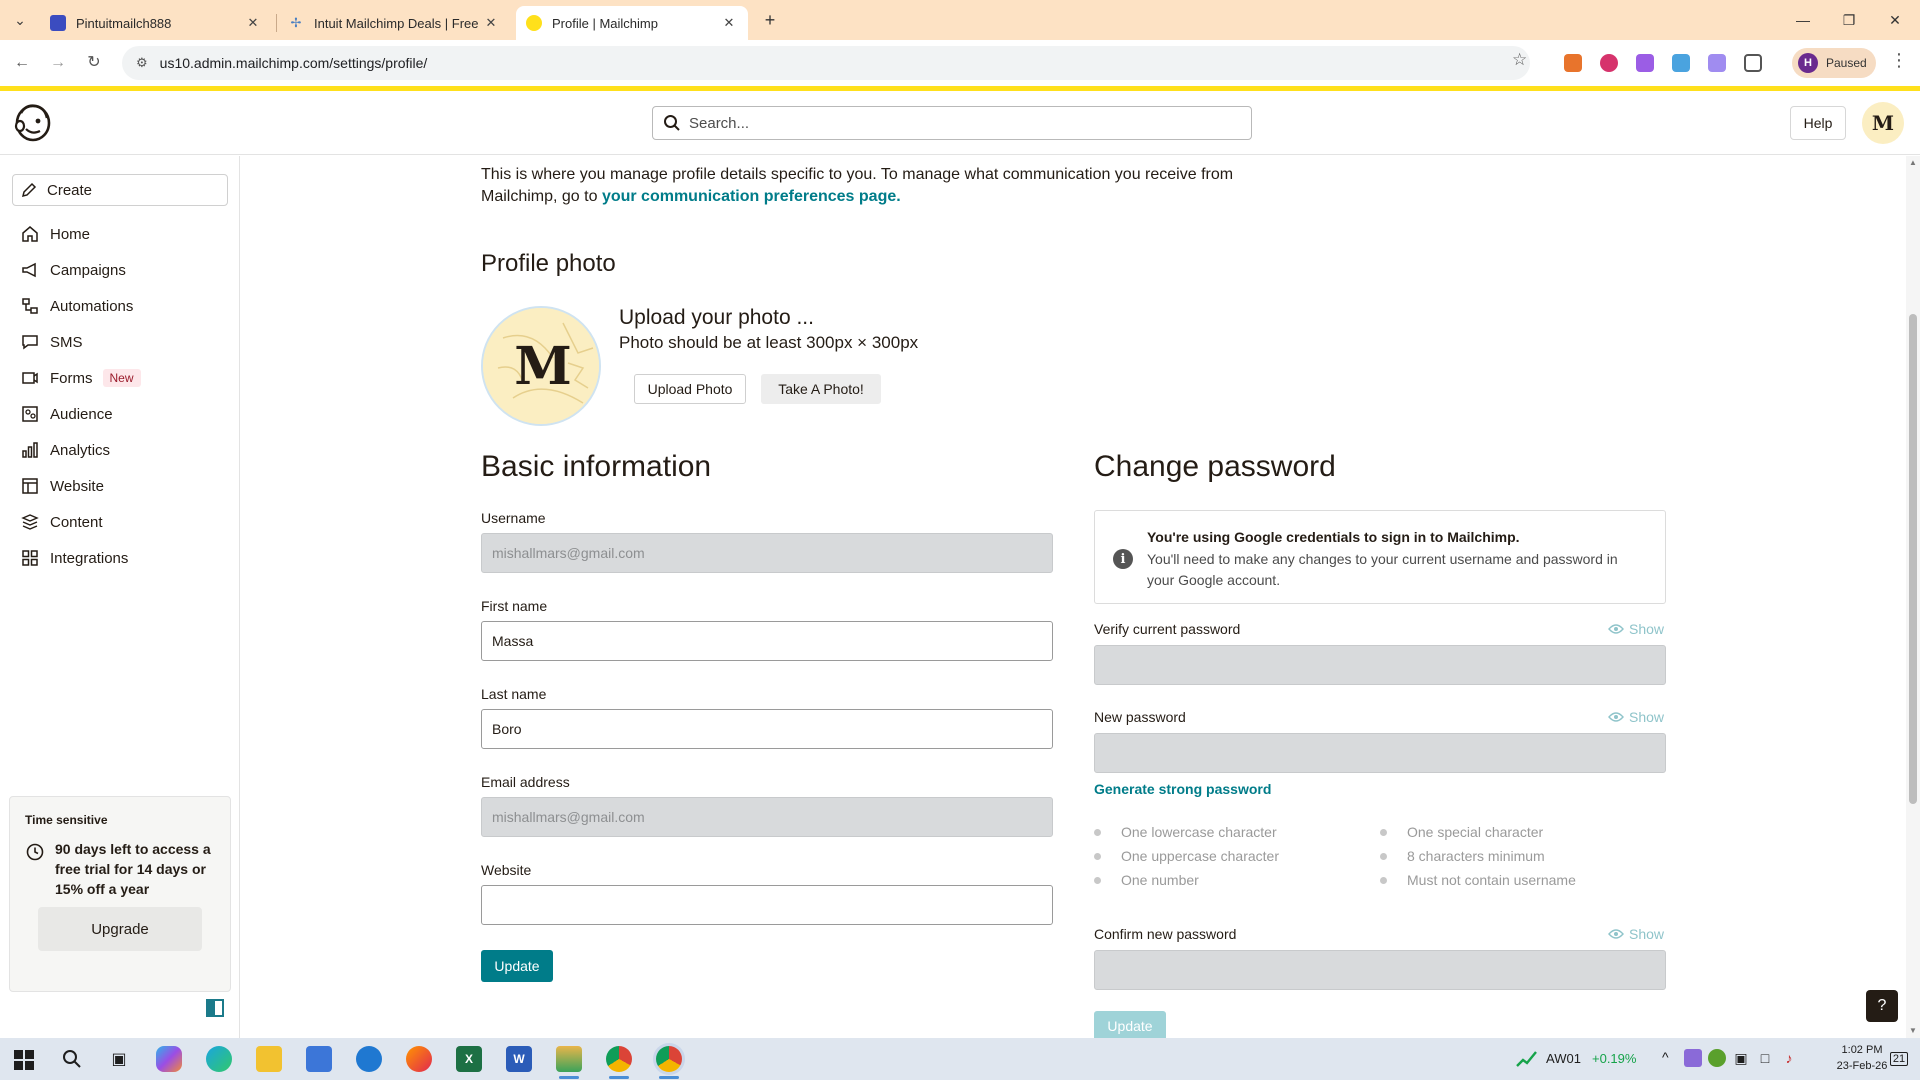 This screenshot has height=1080, width=1920. Describe the element at coordinates (1616, 629) in the screenshot. I see `eye-icon` at that location.